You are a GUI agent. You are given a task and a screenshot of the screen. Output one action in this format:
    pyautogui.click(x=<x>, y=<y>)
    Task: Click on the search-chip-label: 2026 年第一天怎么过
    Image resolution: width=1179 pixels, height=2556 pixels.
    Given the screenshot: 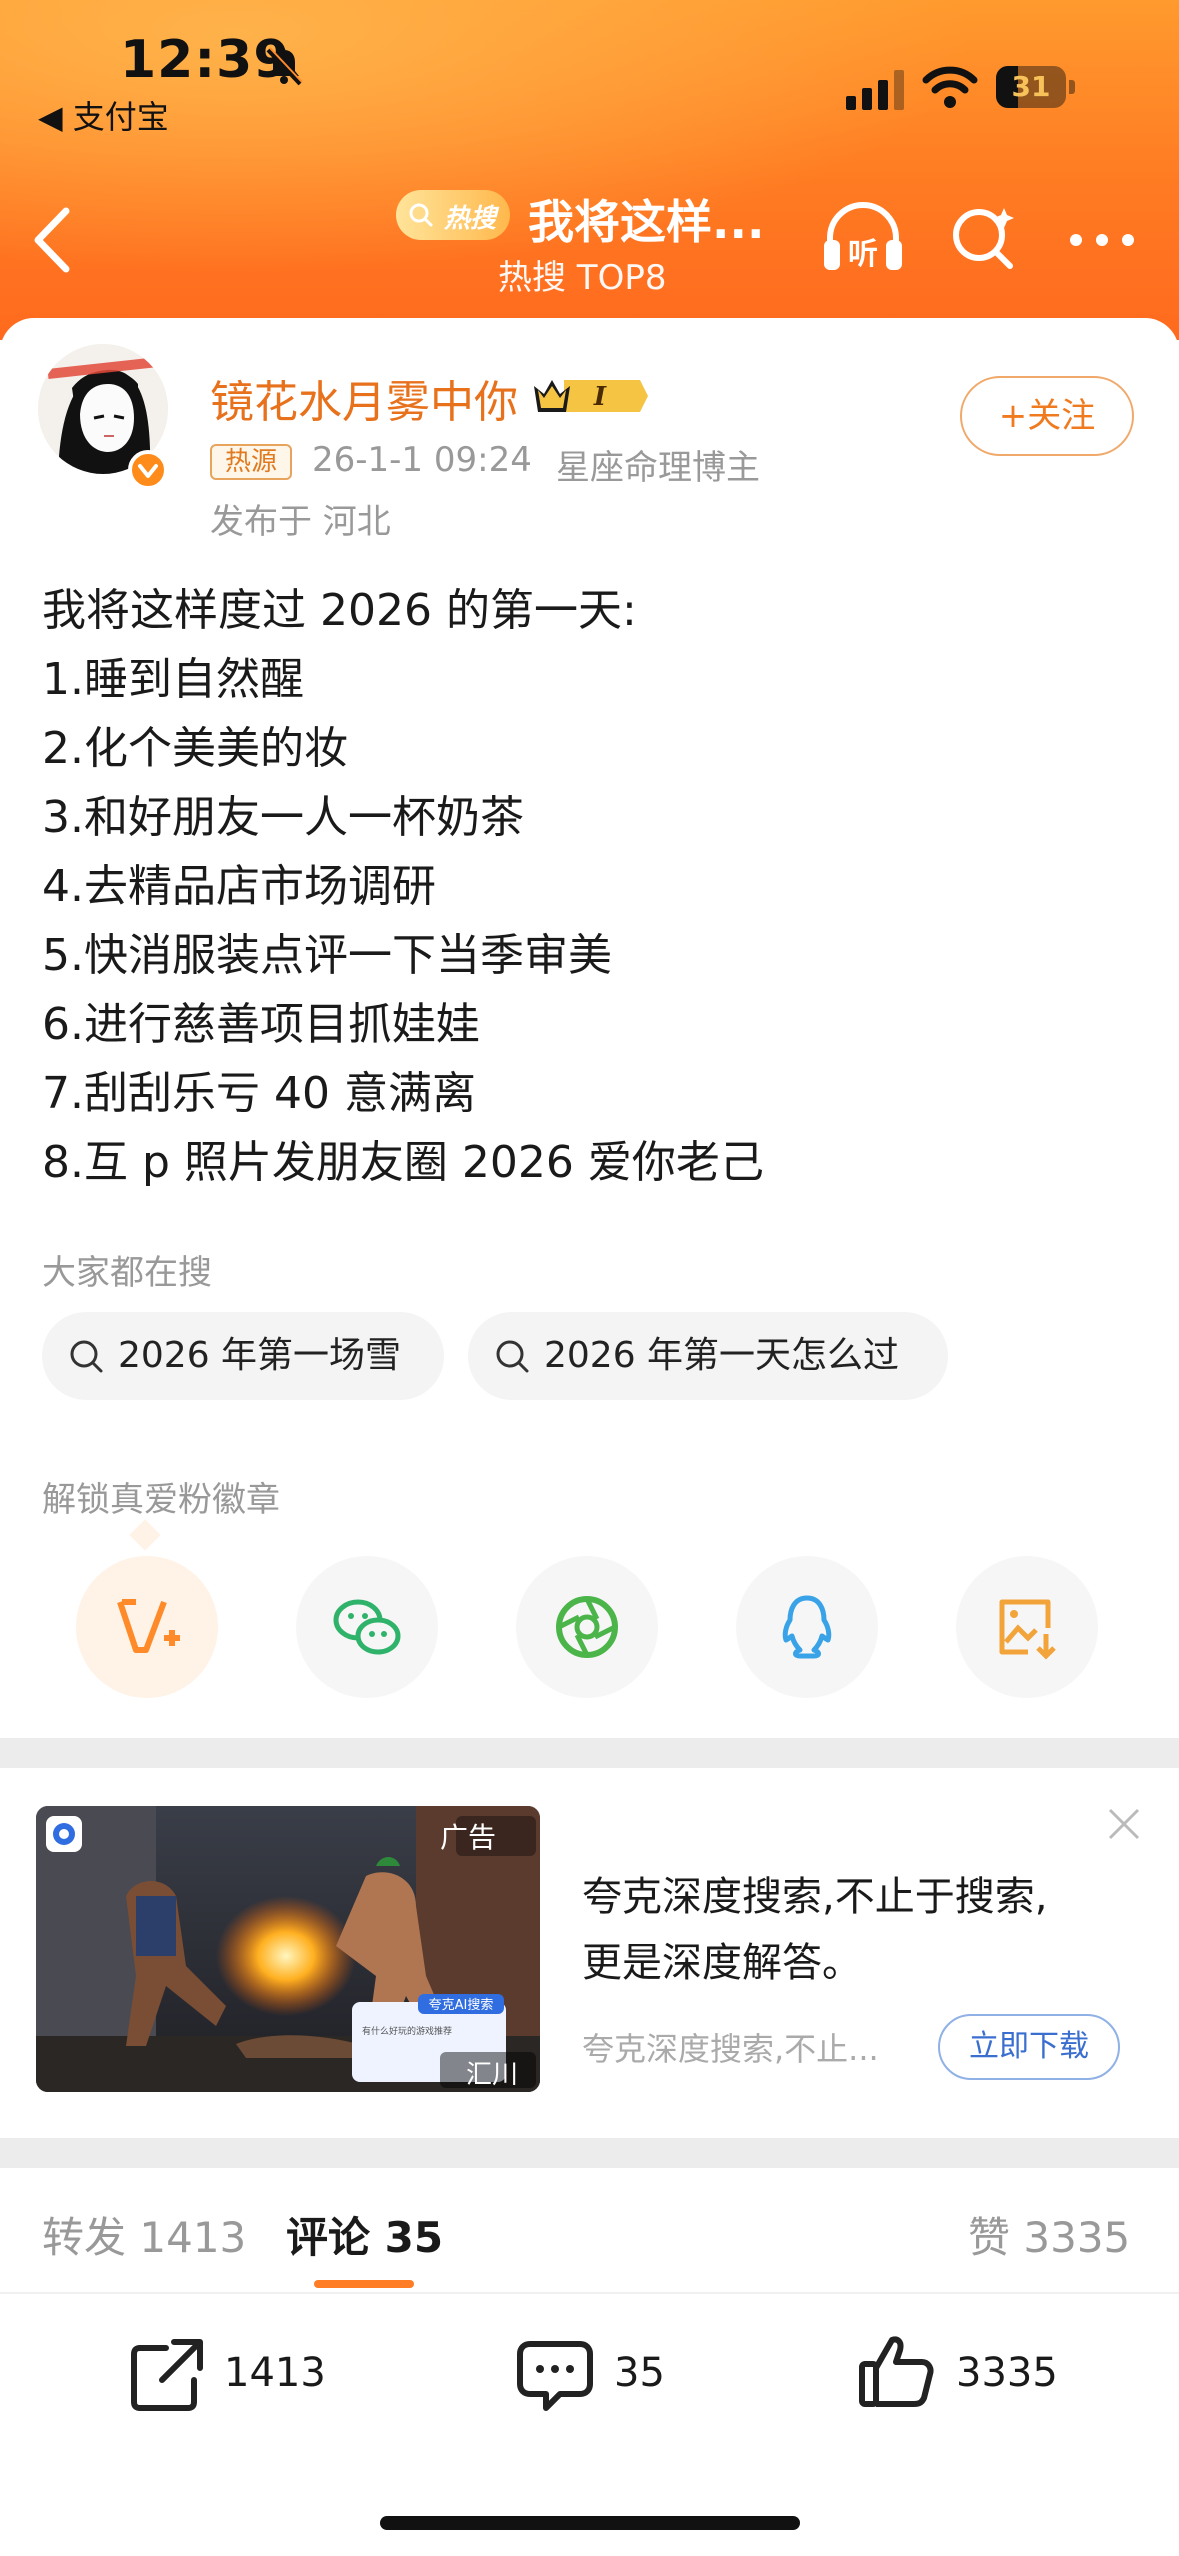 What is the action you would take?
    pyautogui.click(x=722, y=1355)
    